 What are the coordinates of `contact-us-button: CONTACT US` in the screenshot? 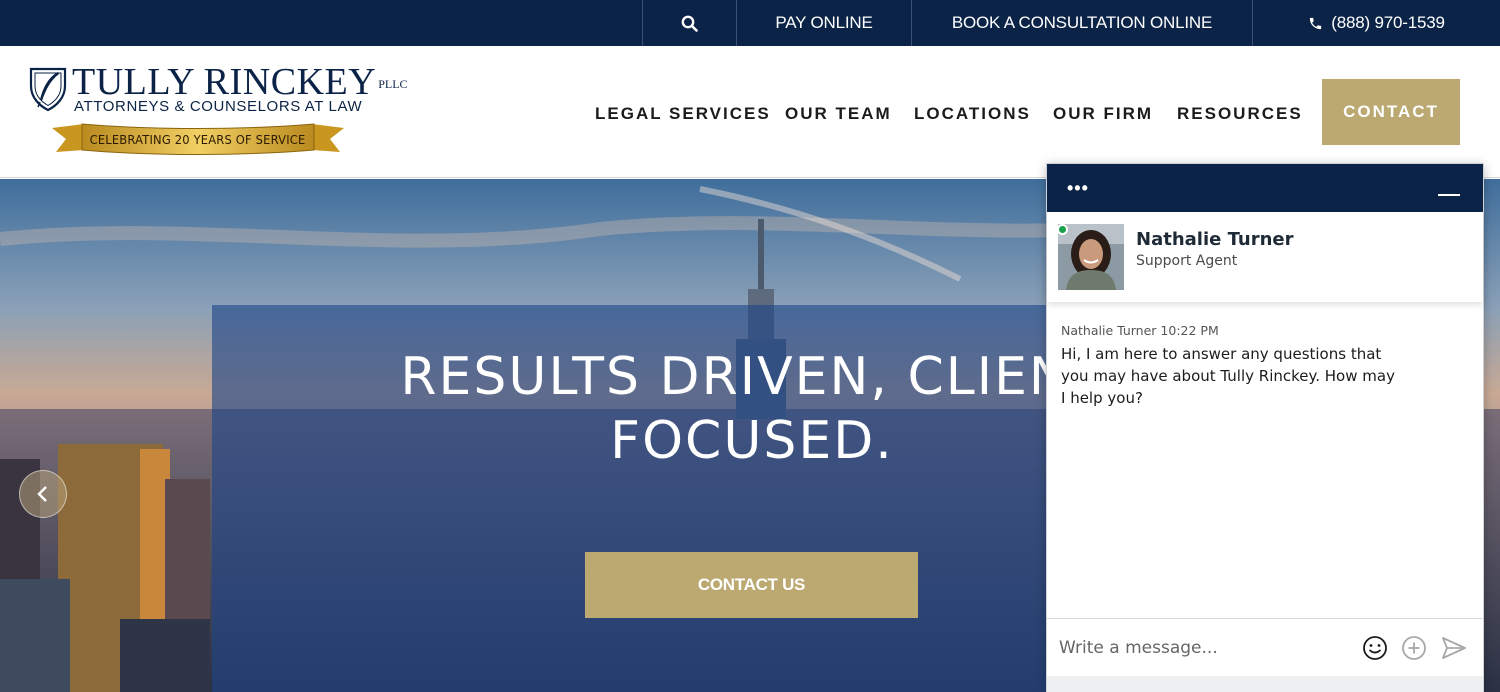 It's located at (751, 585).